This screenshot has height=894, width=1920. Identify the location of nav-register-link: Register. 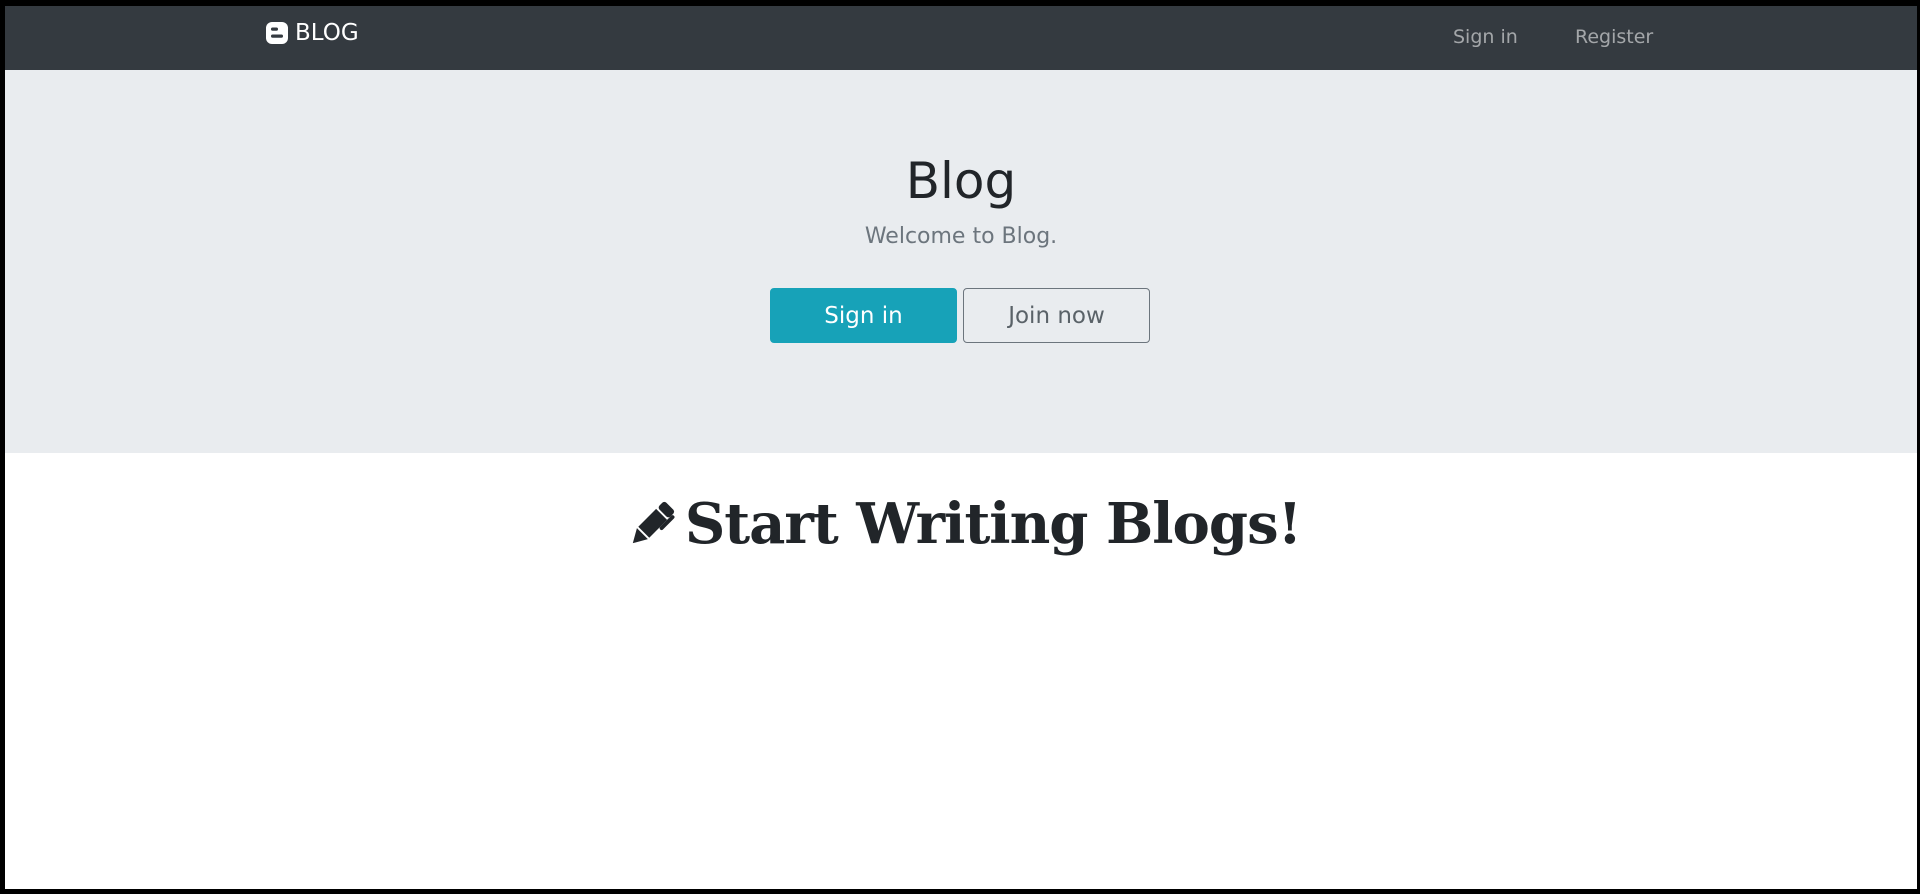
(1614, 37).